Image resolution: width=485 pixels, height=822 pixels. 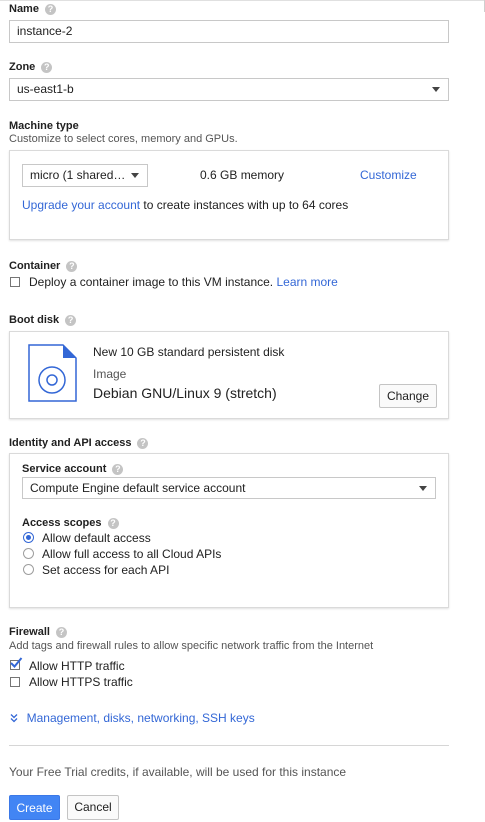 What do you see at coordinates (229, 488) in the screenshot?
I see `service-account-select: Compute Engine default service account` at bounding box center [229, 488].